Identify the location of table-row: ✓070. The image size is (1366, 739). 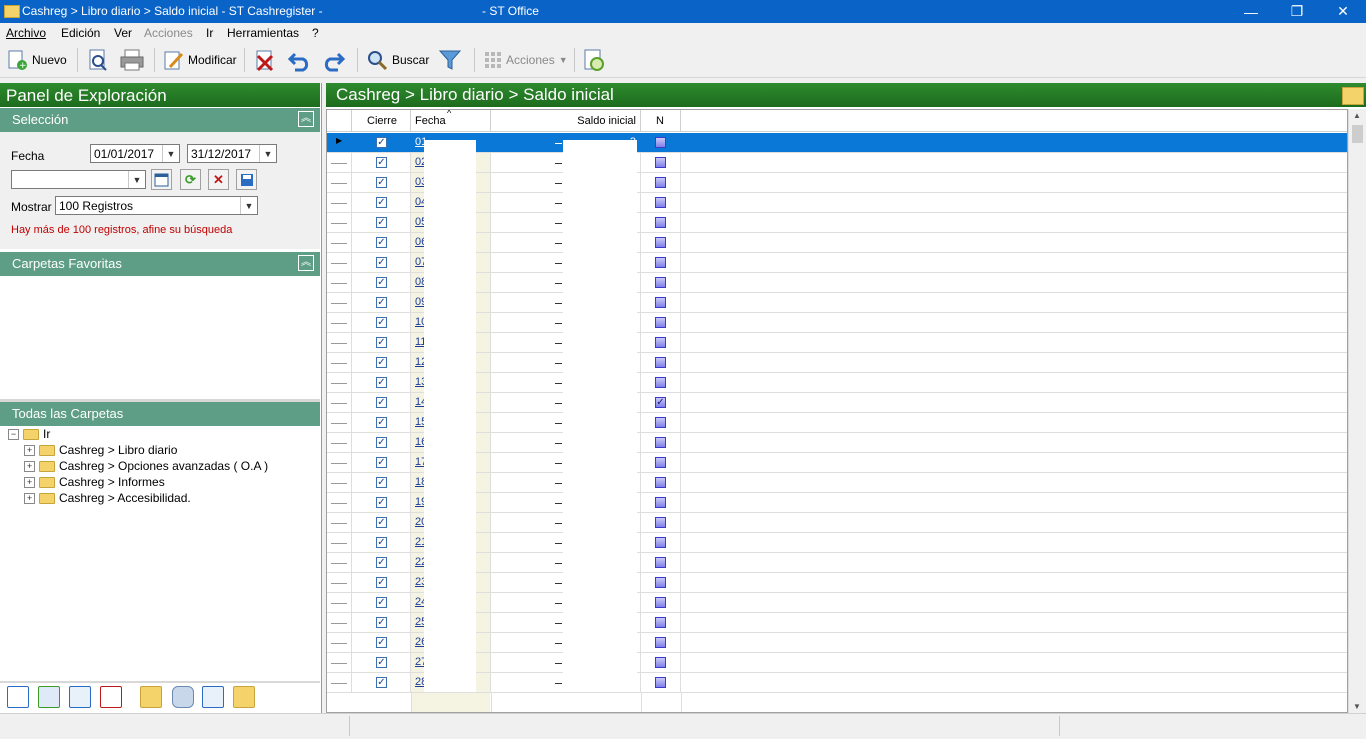
(837, 263).